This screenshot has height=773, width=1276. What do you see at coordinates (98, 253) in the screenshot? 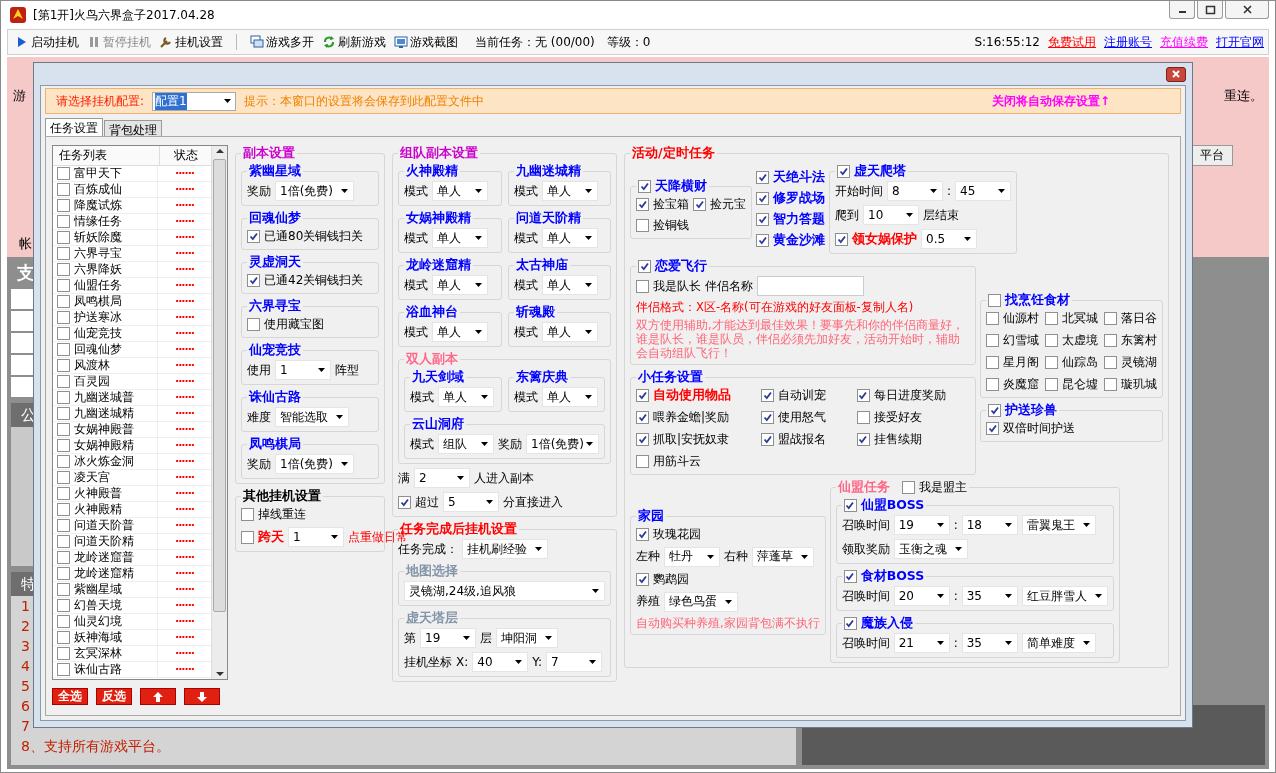
I see `task-name: 六界寻宝` at bounding box center [98, 253].